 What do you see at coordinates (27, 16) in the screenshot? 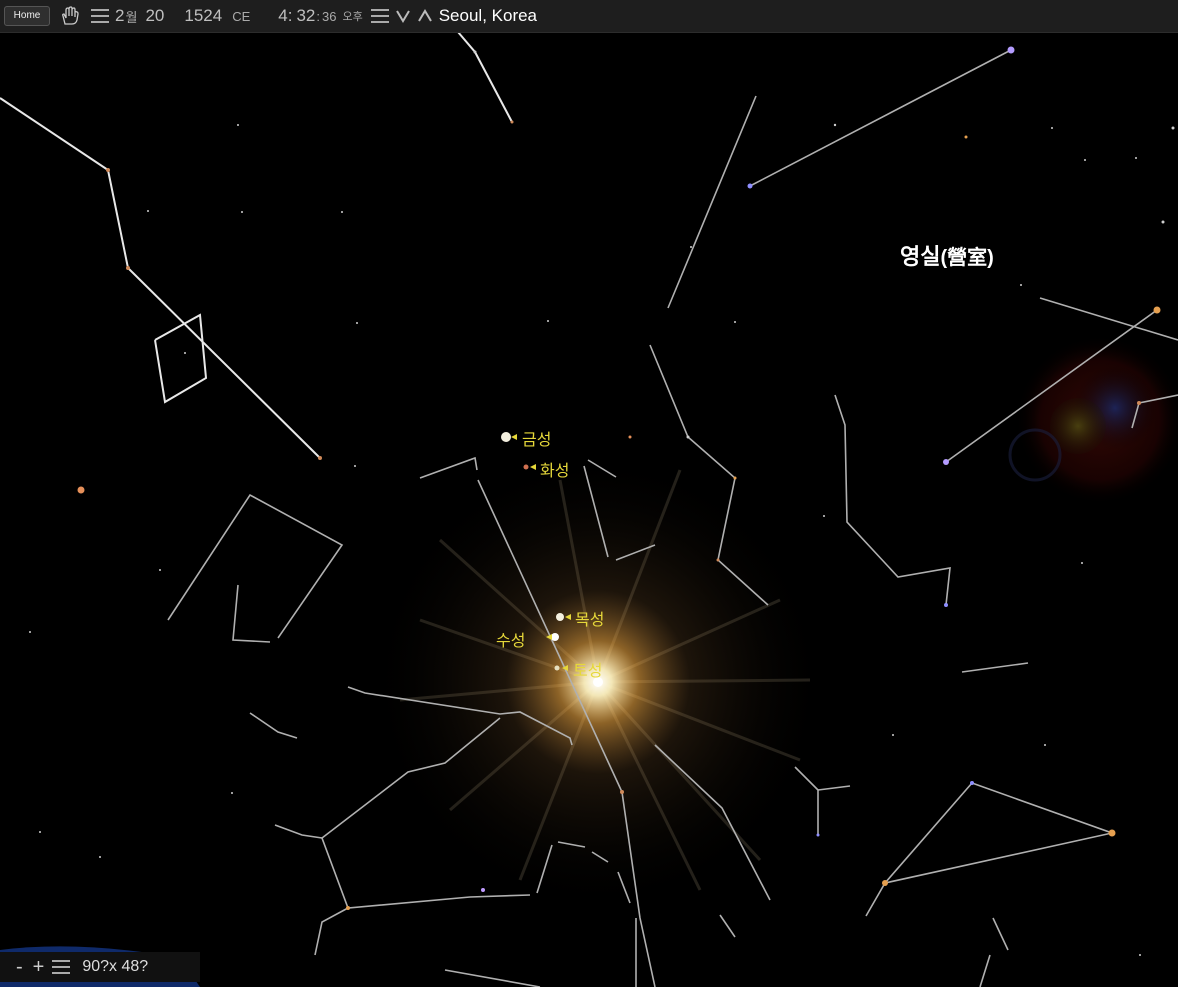
I see `home-button: Home` at bounding box center [27, 16].